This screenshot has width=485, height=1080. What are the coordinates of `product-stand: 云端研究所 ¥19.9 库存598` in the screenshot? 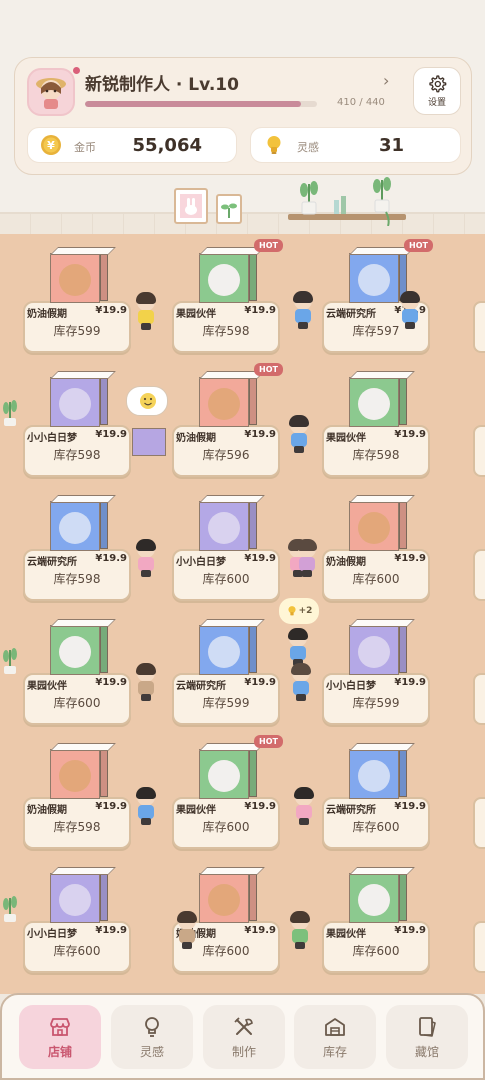 It's located at (77, 547).